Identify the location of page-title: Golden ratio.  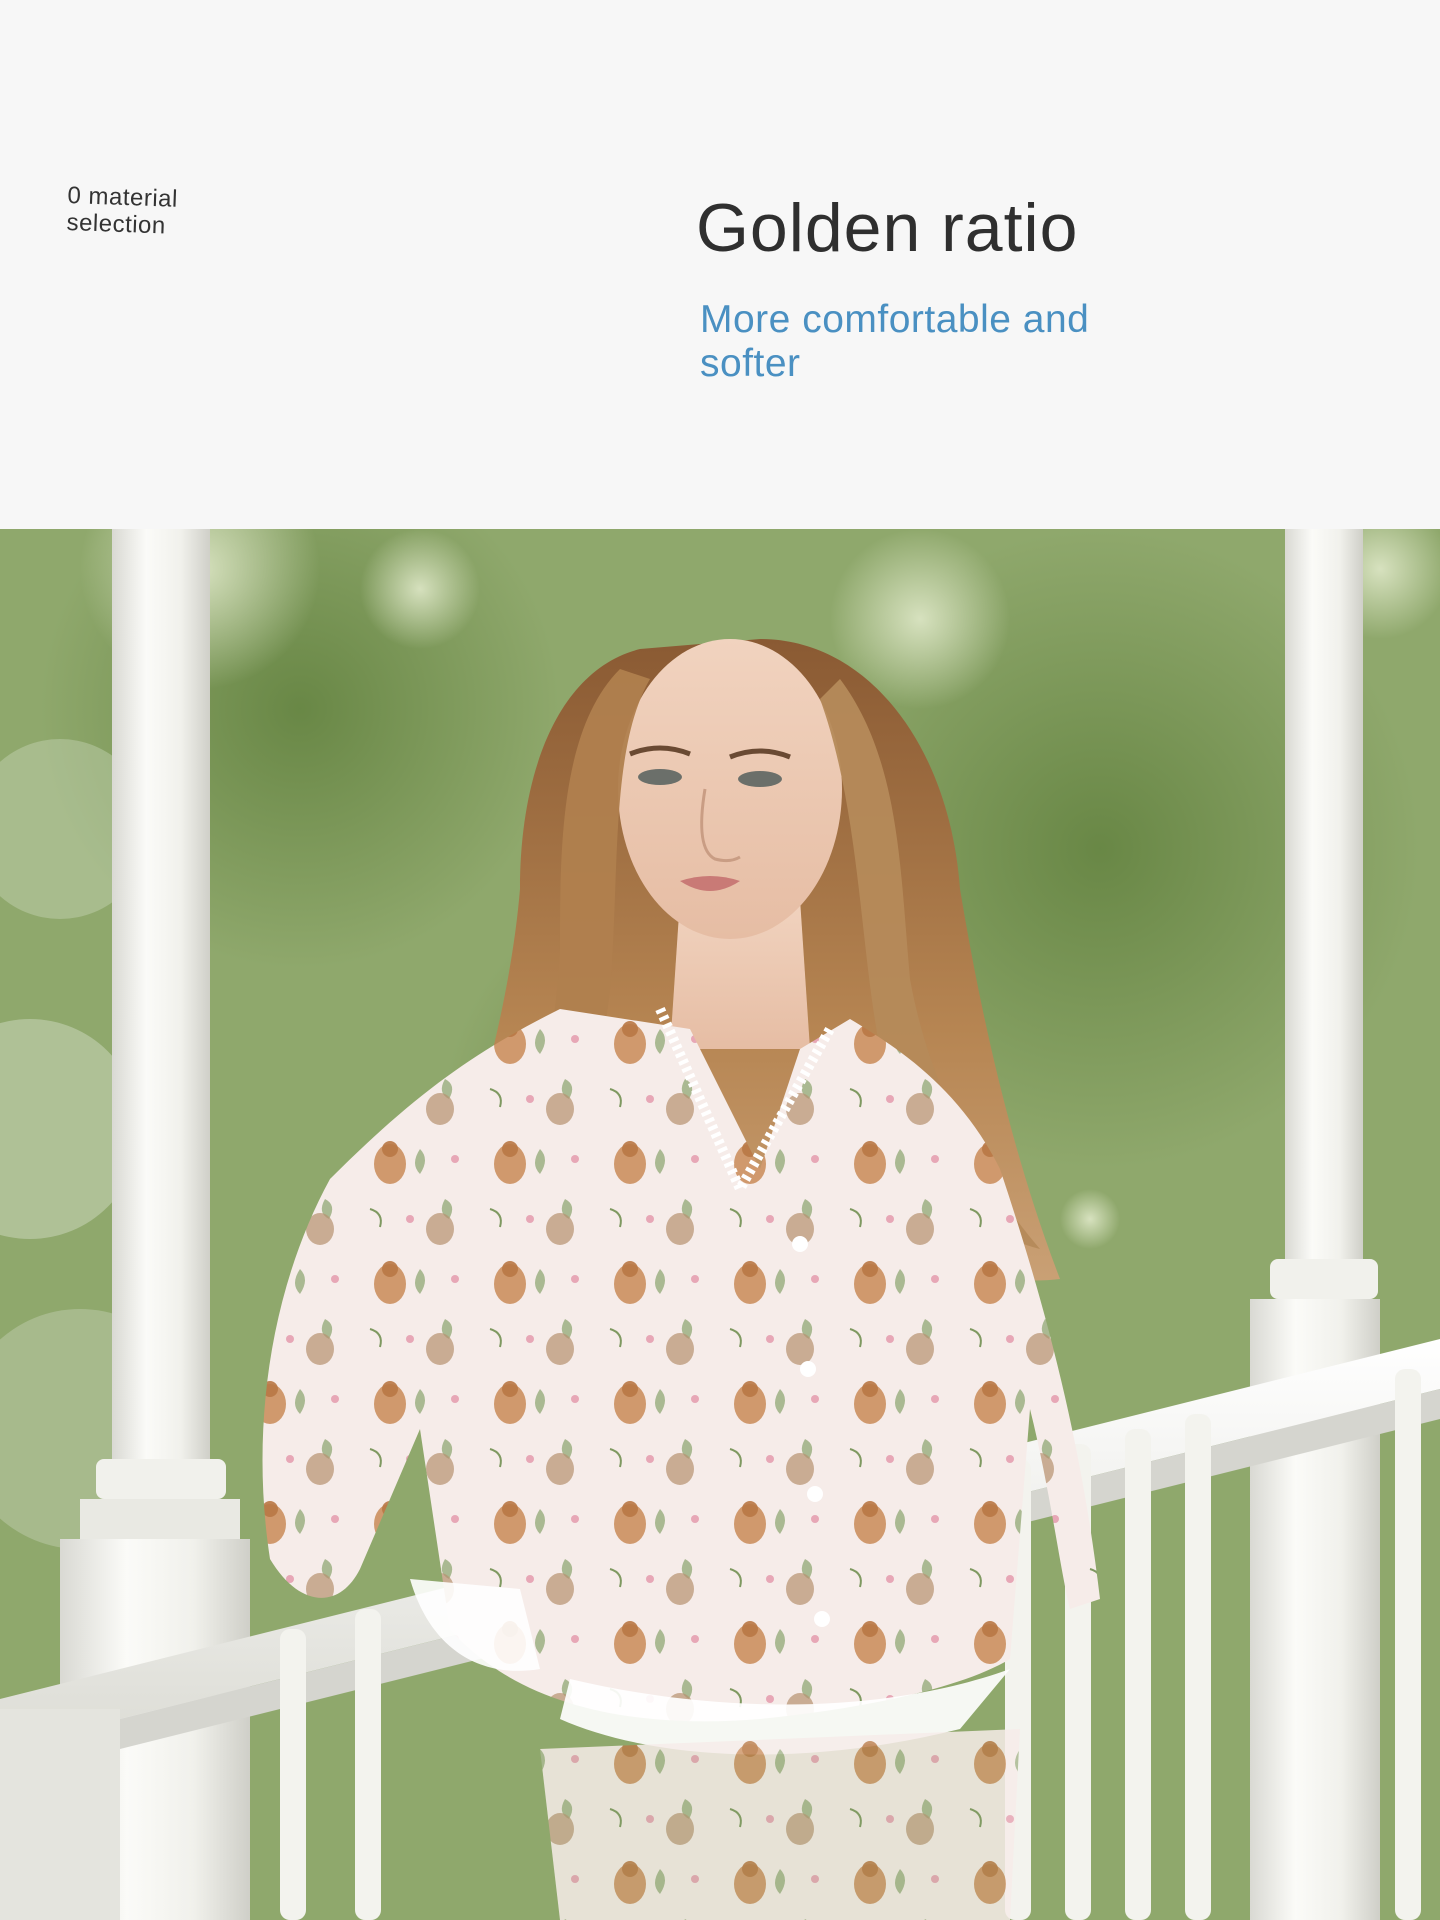
(887, 228).